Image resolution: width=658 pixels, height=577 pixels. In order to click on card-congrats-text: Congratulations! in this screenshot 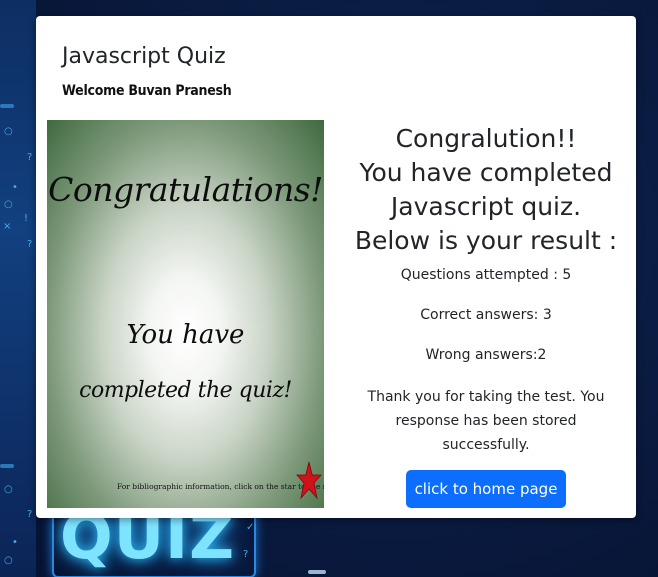, I will do `click(185, 189)`.